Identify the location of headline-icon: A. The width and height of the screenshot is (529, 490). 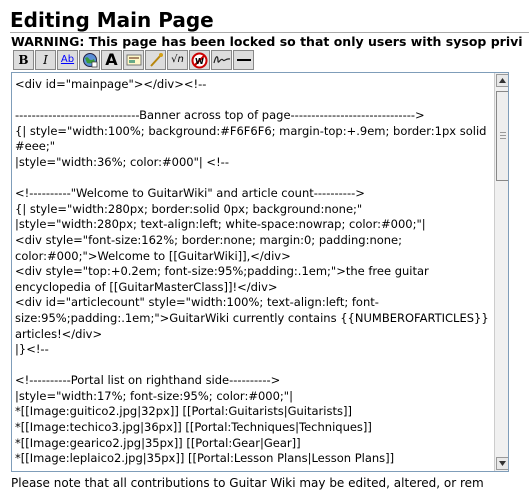
(111, 59).